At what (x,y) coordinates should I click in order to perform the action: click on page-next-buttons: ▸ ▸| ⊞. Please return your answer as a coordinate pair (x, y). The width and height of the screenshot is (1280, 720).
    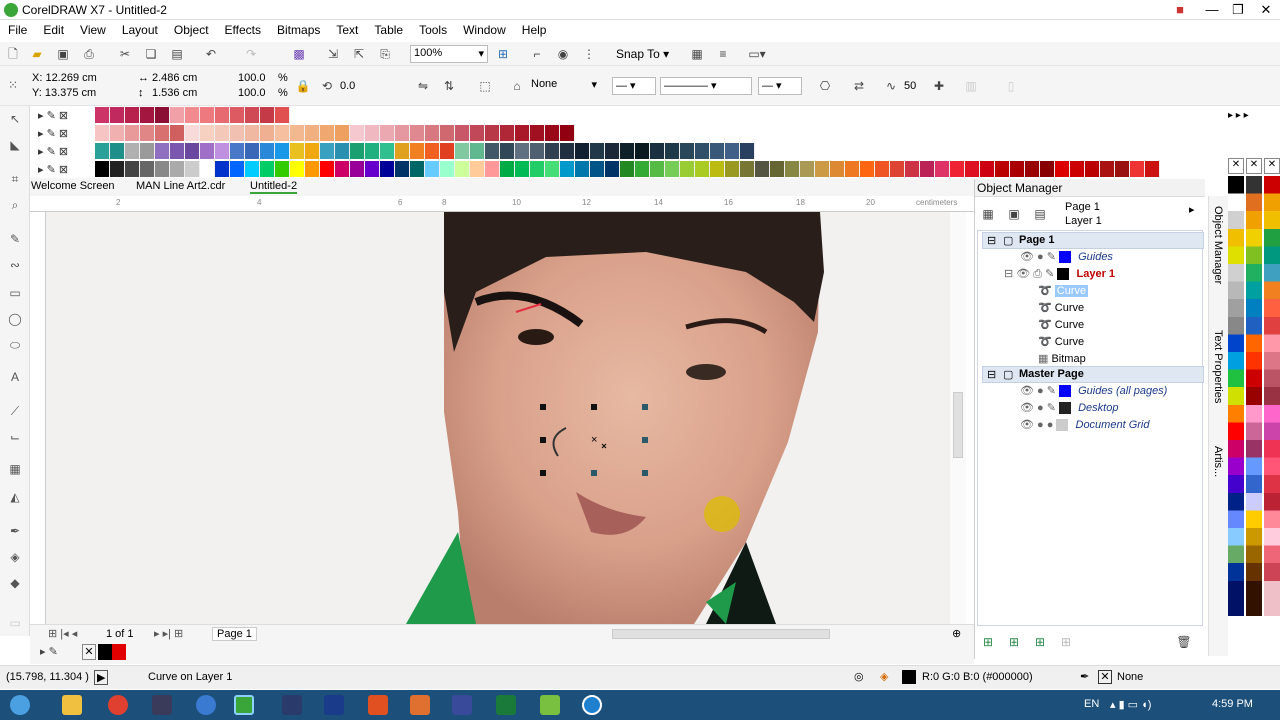
    Looking at the image, I should click on (168, 633).